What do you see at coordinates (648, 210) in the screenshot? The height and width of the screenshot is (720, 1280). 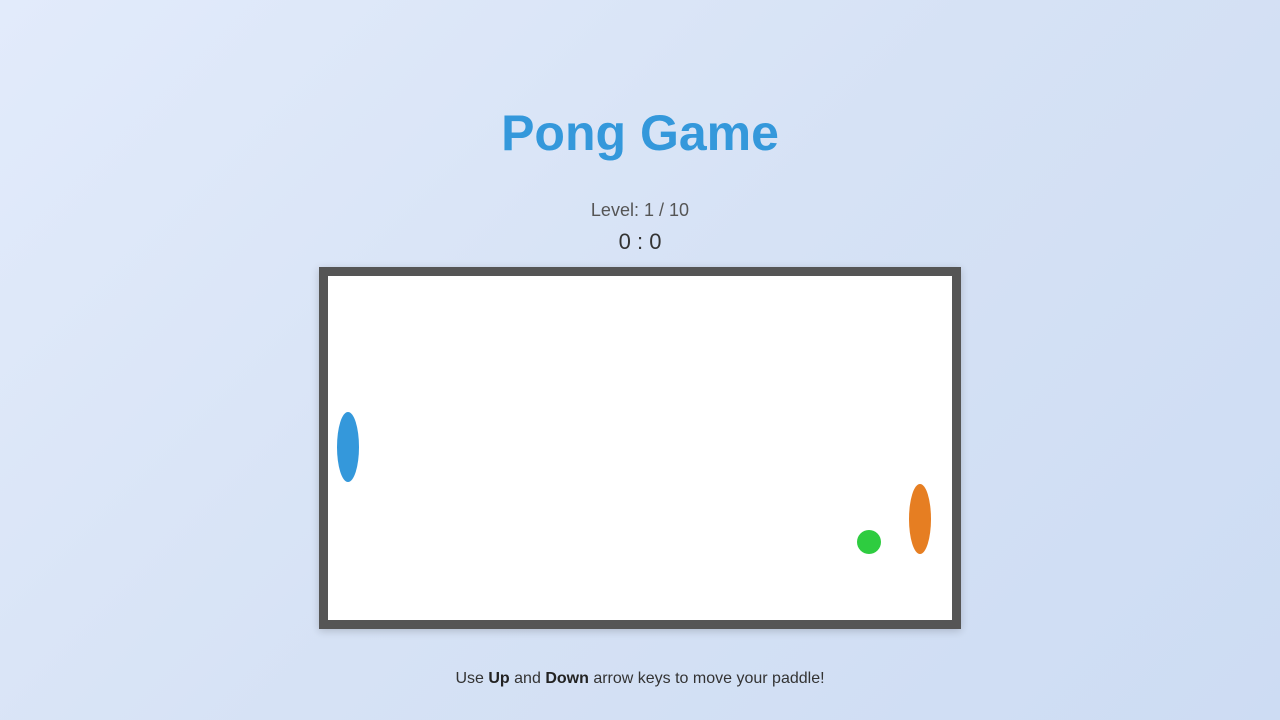 I see `level-current: 1` at bounding box center [648, 210].